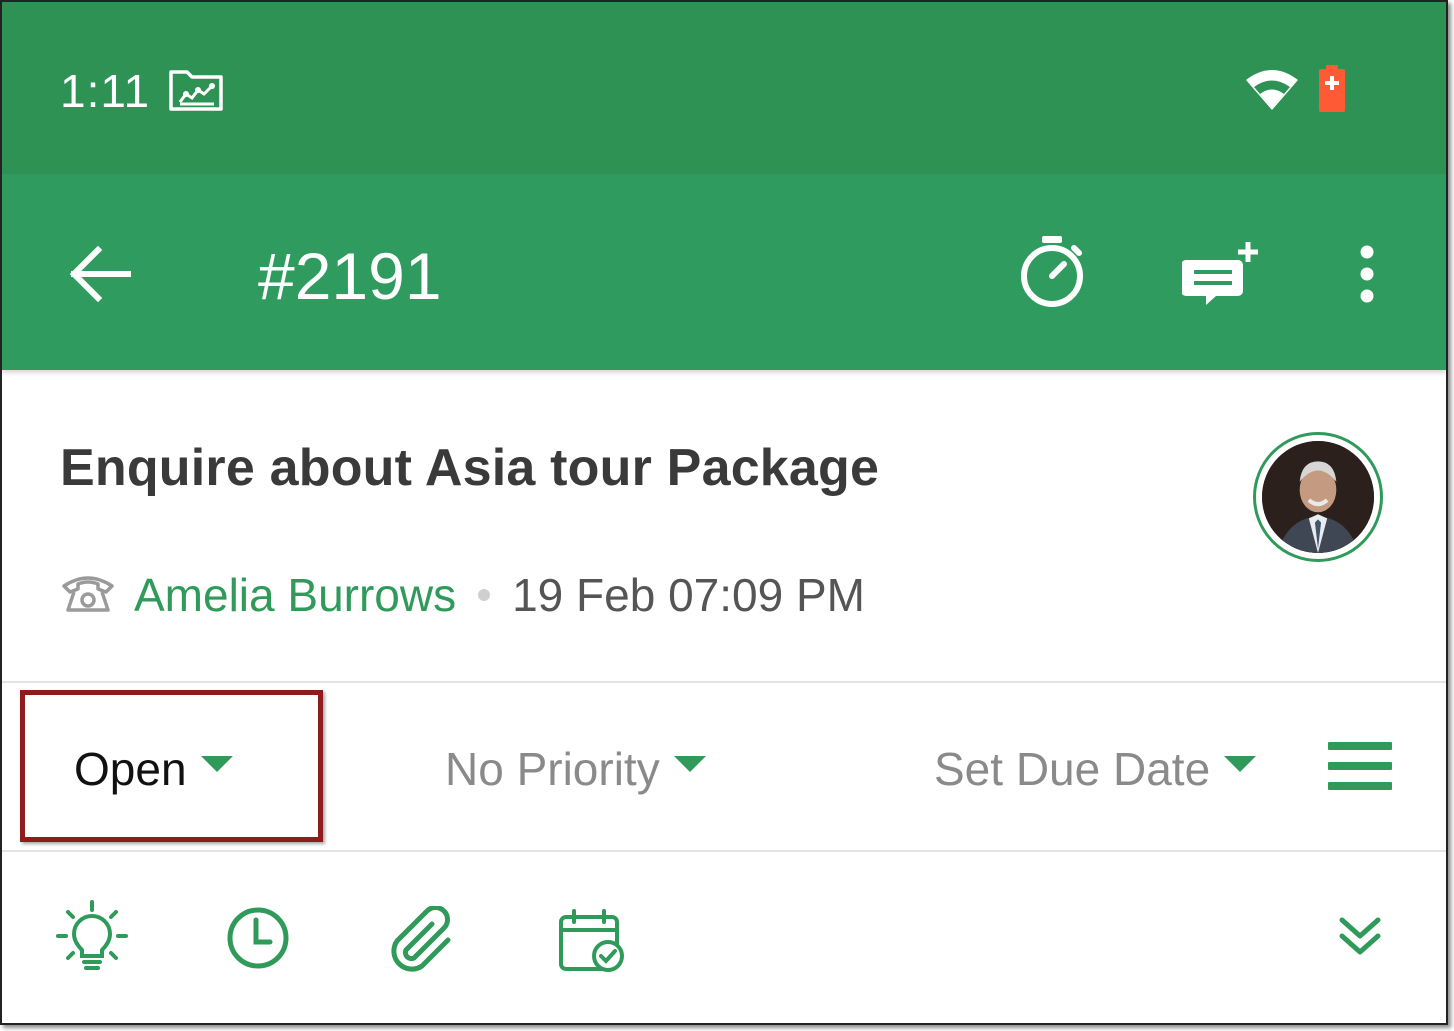 Image resolution: width=1454 pixels, height=1031 pixels. Describe the element at coordinates (295, 595) in the screenshot. I see `requester-link: Amelia Burrows` at that location.